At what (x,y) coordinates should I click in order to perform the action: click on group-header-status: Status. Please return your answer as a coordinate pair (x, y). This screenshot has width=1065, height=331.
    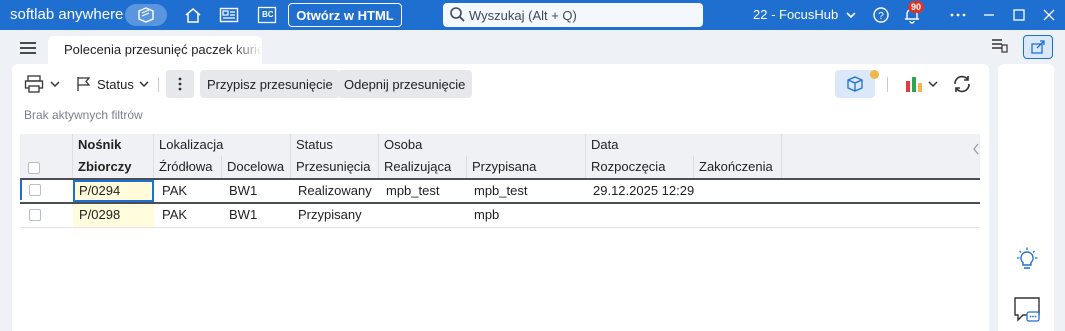
    Looking at the image, I should click on (335, 145).